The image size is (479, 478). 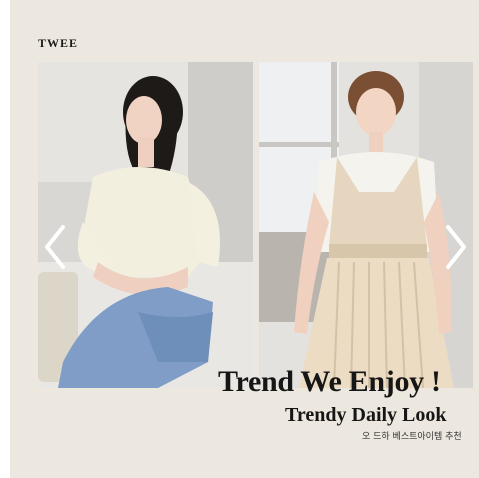 What do you see at coordinates (412, 437) in the screenshot?
I see `banner-caption: 오 드하 베스트아이템 추천` at bounding box center [412, 437].